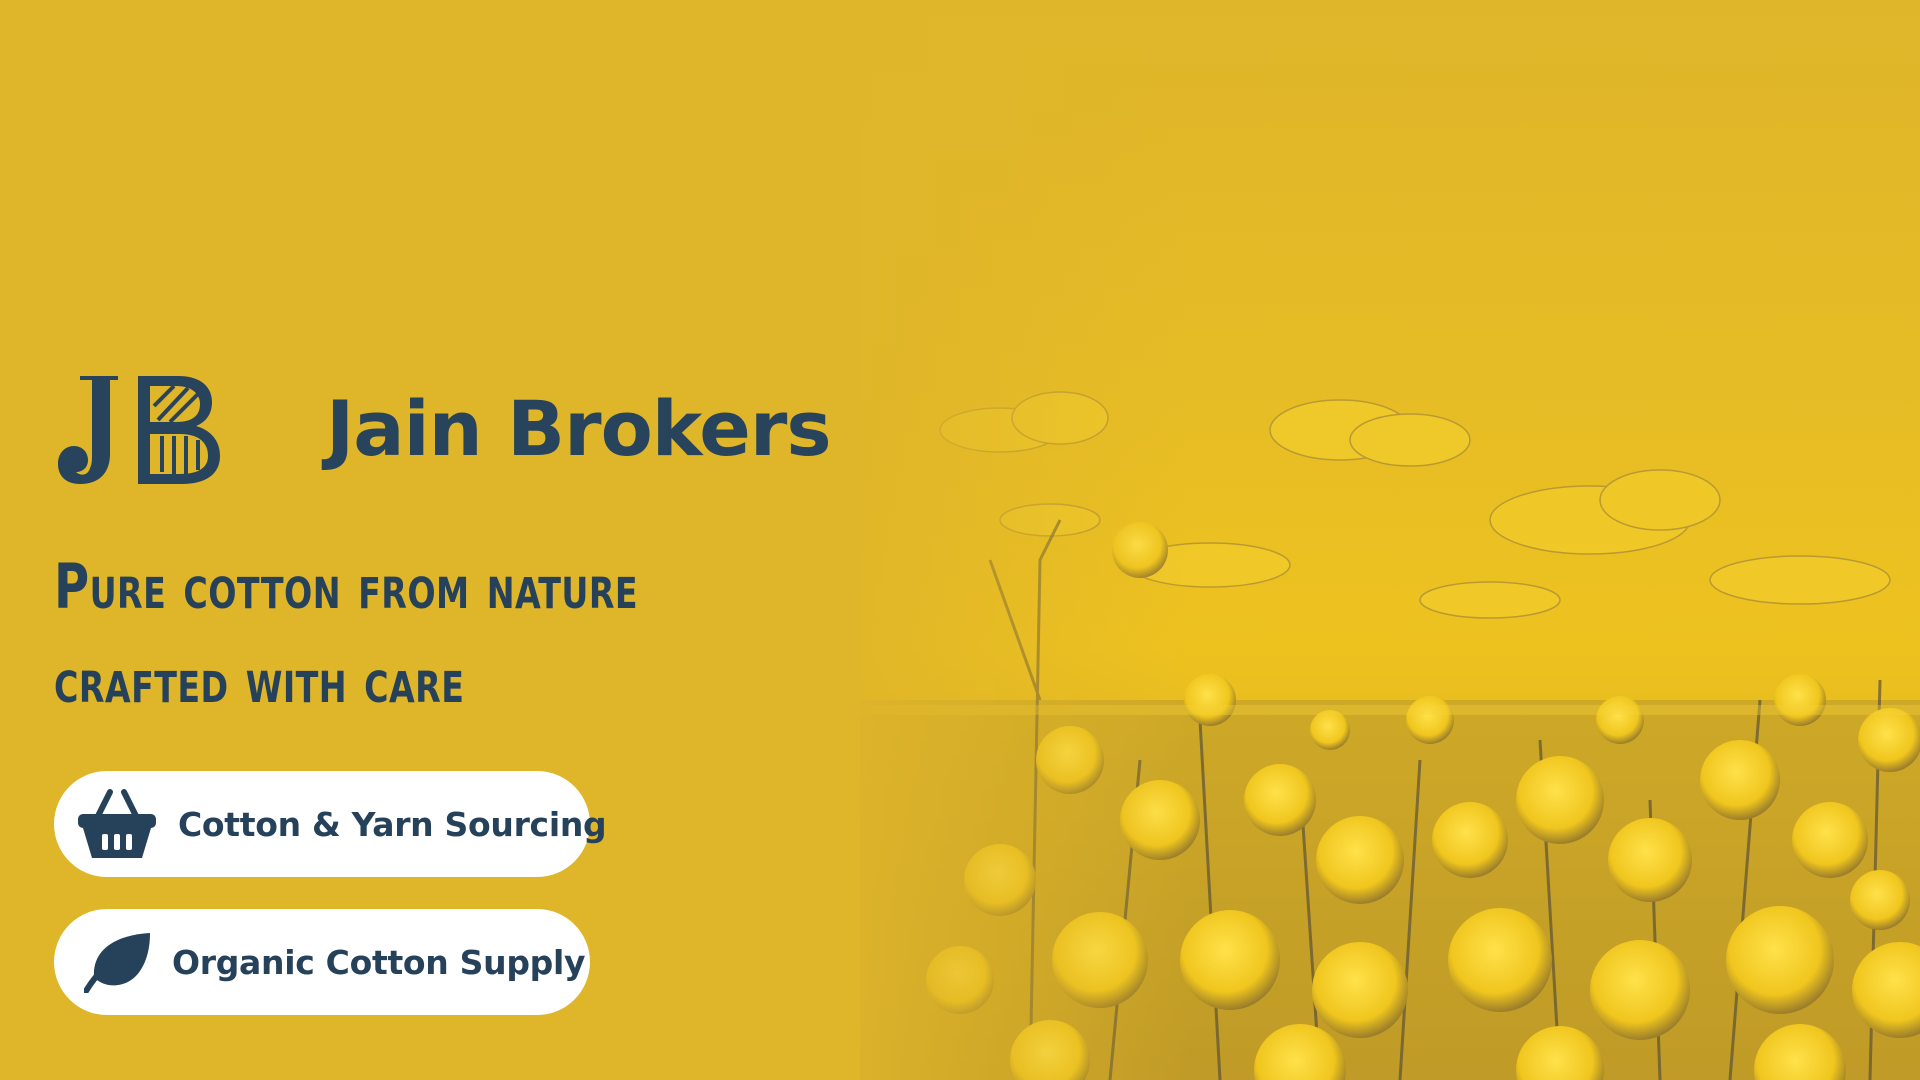 The image size is (1920, 1080). I want to click on service-pill-organic-cotton-supply: Organic Cotton Supply, so click(322, 962).